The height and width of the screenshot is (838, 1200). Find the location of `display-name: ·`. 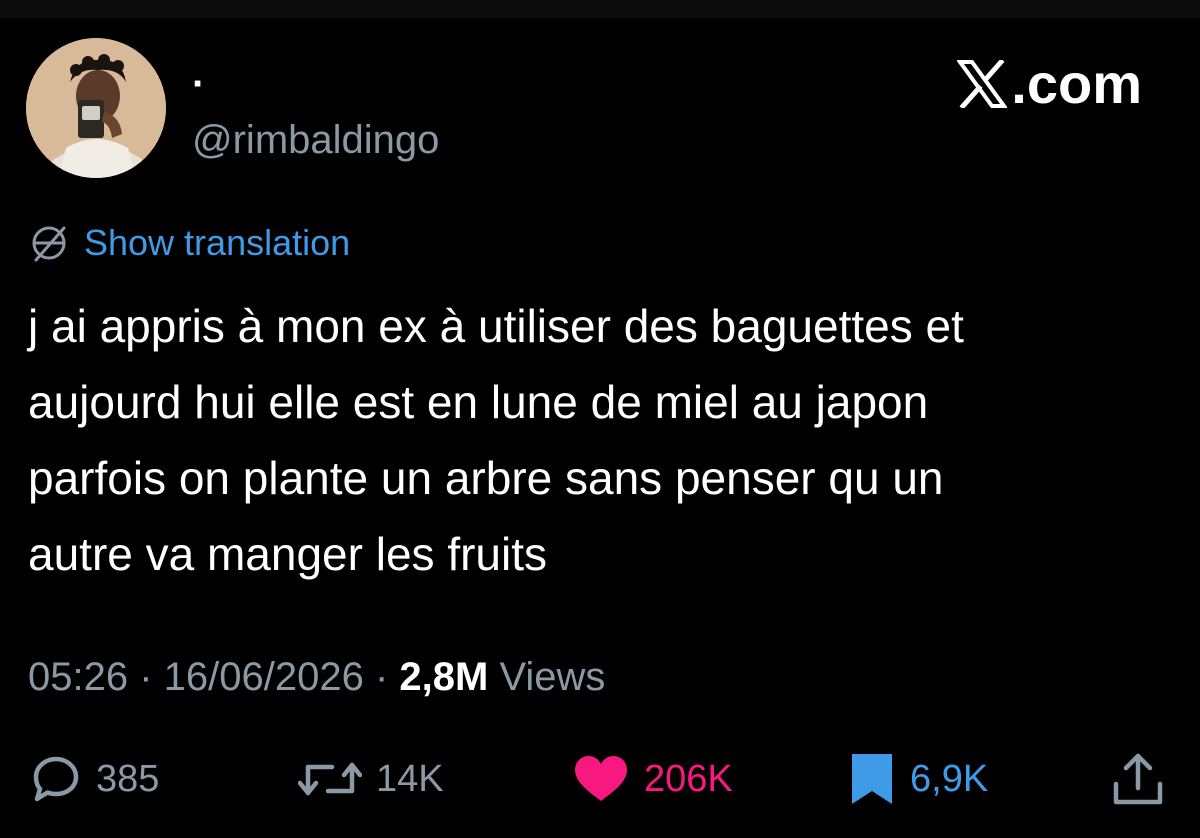

display-name: · is located at coordinates (198, 84).